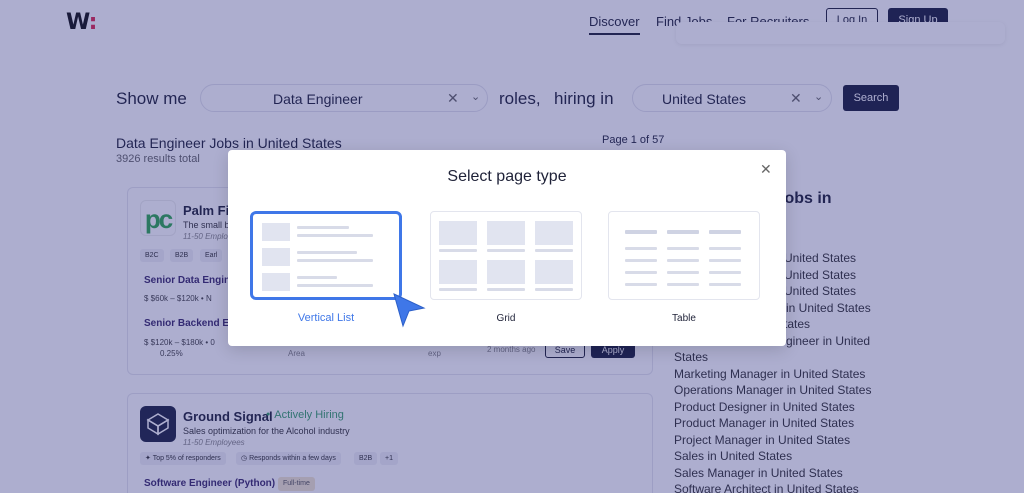  I want to click on mouse-cursor-icon, so click(409, 310).